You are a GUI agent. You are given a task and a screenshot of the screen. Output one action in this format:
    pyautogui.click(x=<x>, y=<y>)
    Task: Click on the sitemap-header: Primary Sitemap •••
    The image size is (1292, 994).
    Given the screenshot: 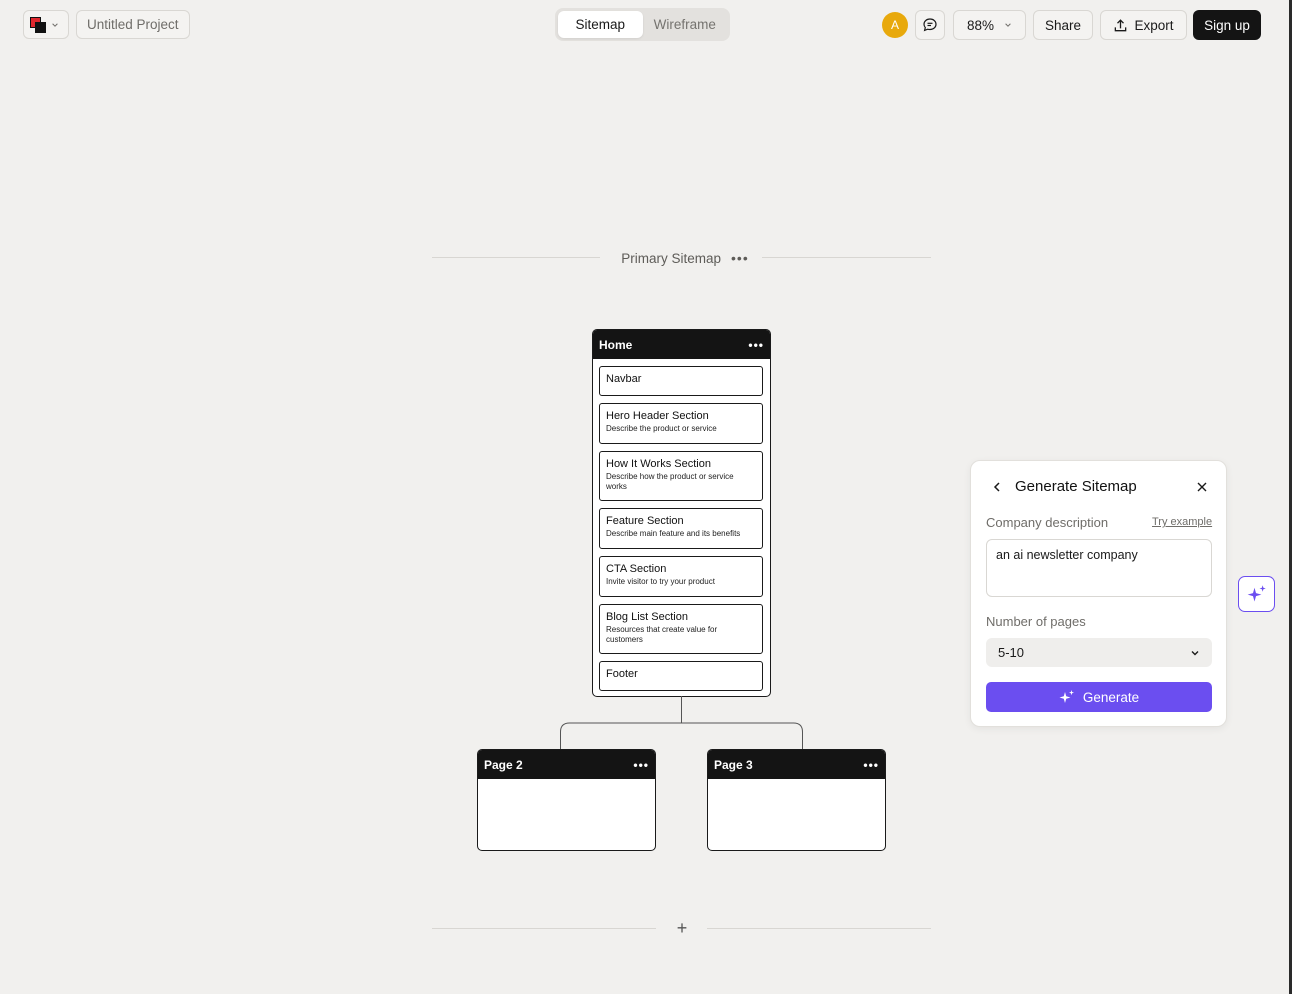 What is the action you would take?
    pyautogui.click(x=685, y=258)
    